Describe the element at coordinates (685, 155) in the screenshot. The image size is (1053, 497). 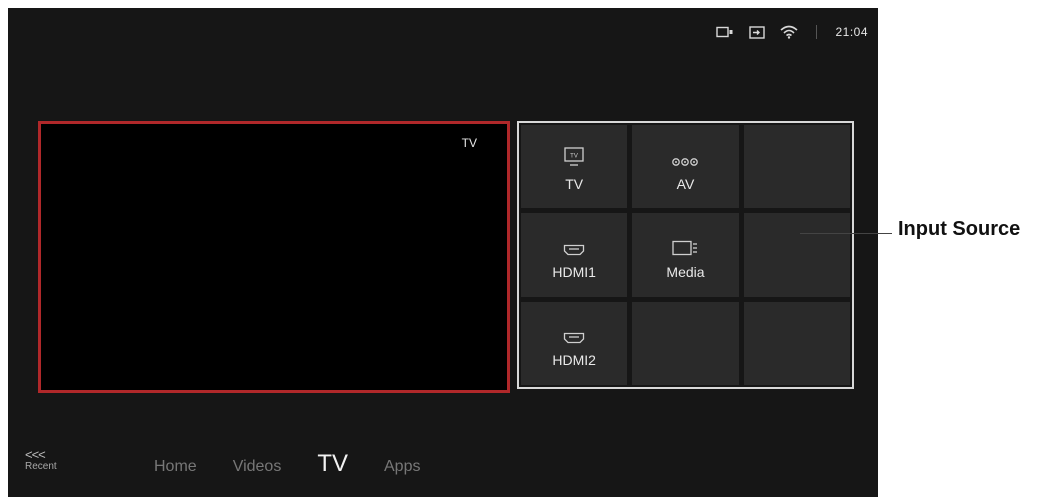
I see `av-icon` at that location.